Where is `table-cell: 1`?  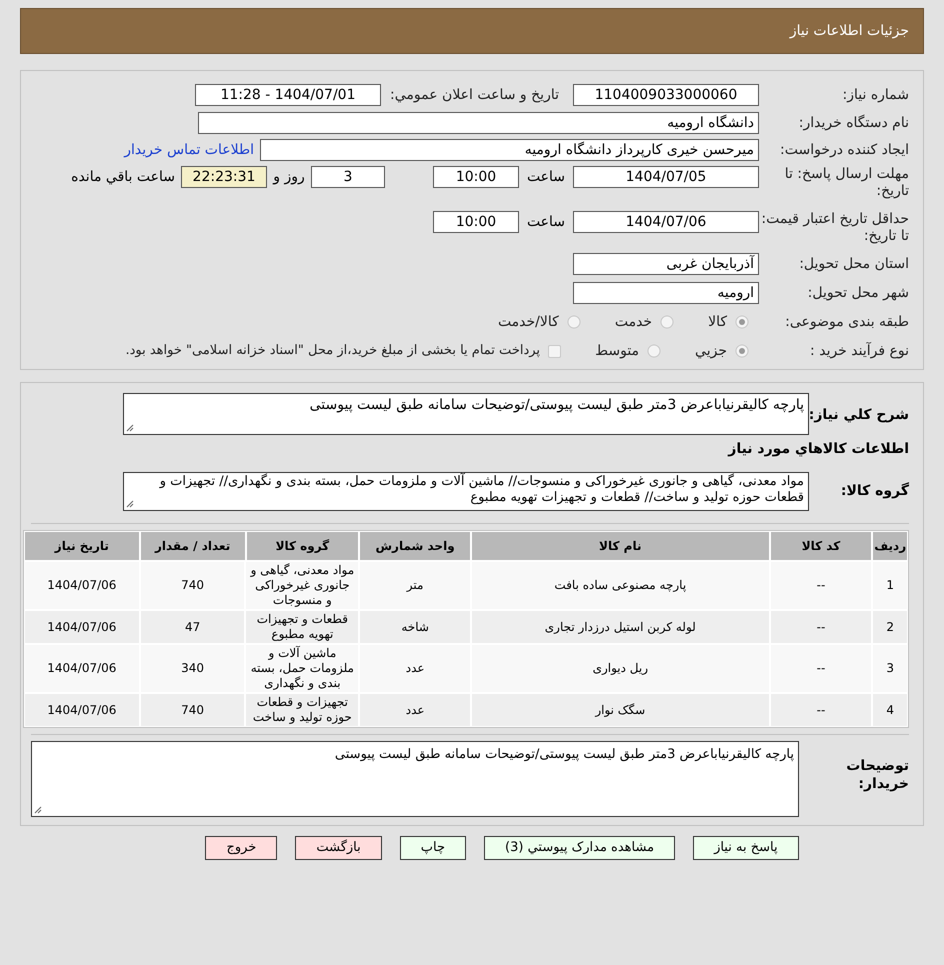 table-cell: 1 is located at coordinates (890, 585).